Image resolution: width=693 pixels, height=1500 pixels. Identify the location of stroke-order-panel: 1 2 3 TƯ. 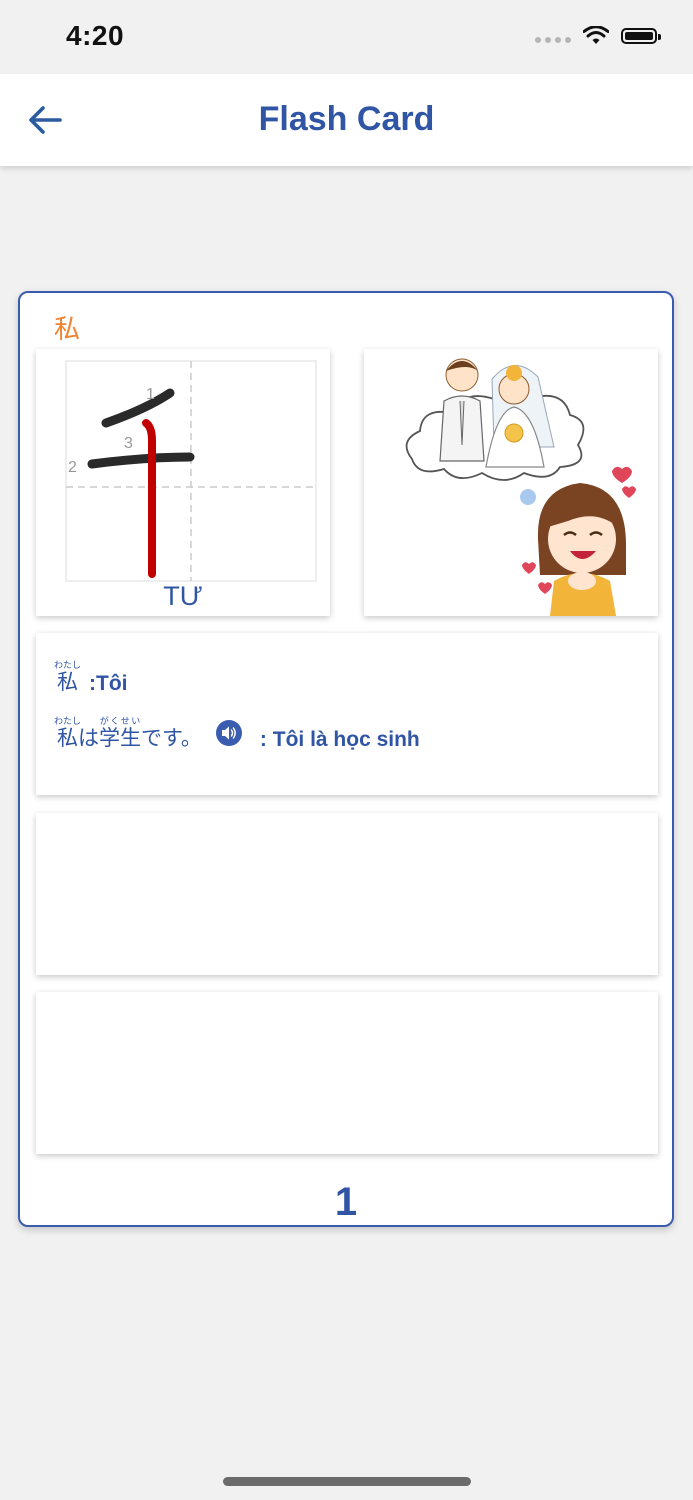
(183, 482).